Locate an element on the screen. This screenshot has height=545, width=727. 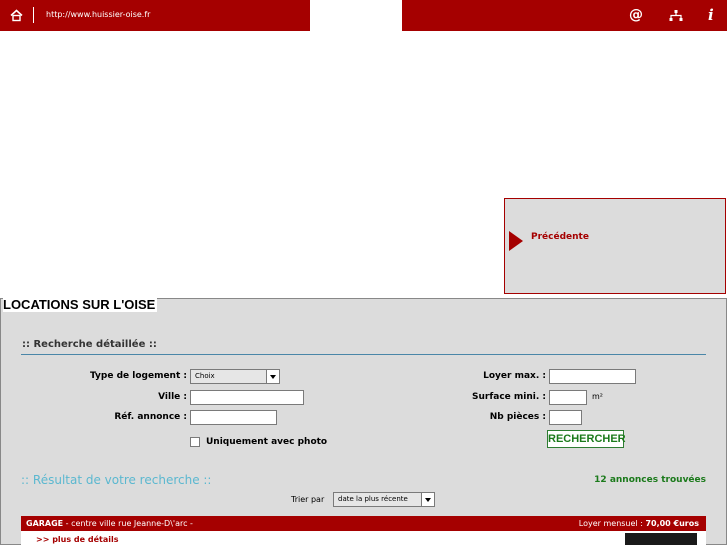
surface-unit: m² is located at coordinates (597, 396).